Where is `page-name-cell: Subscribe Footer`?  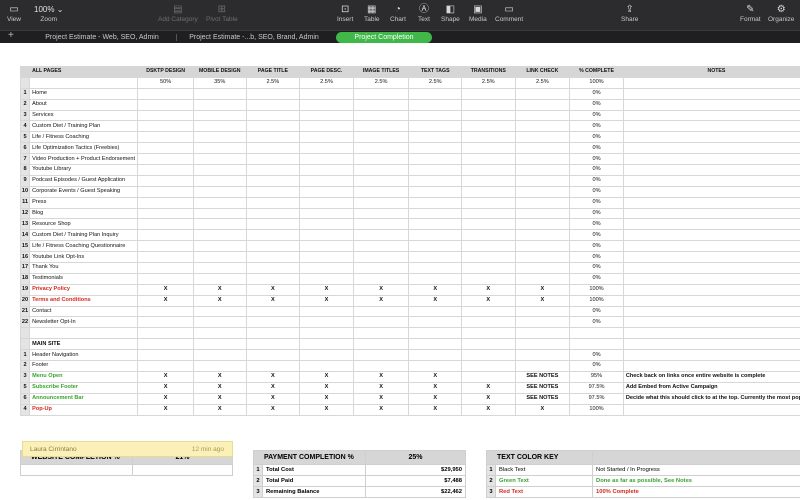 page-name-cell: Subscribe Footer is located at coordinates (84, 387).